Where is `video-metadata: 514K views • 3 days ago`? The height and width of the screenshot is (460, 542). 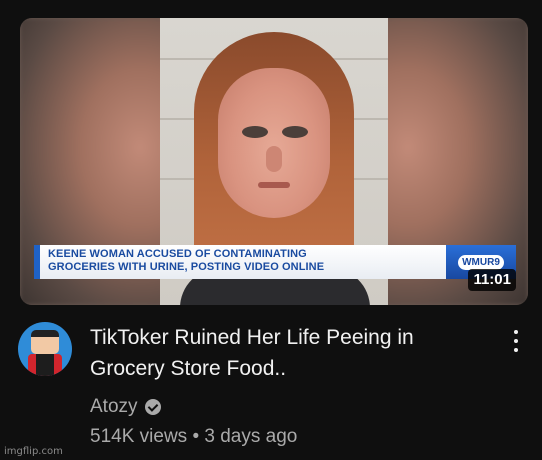
video-metadata: 514K views • 3 days ago is located at coordinates (193, 437).